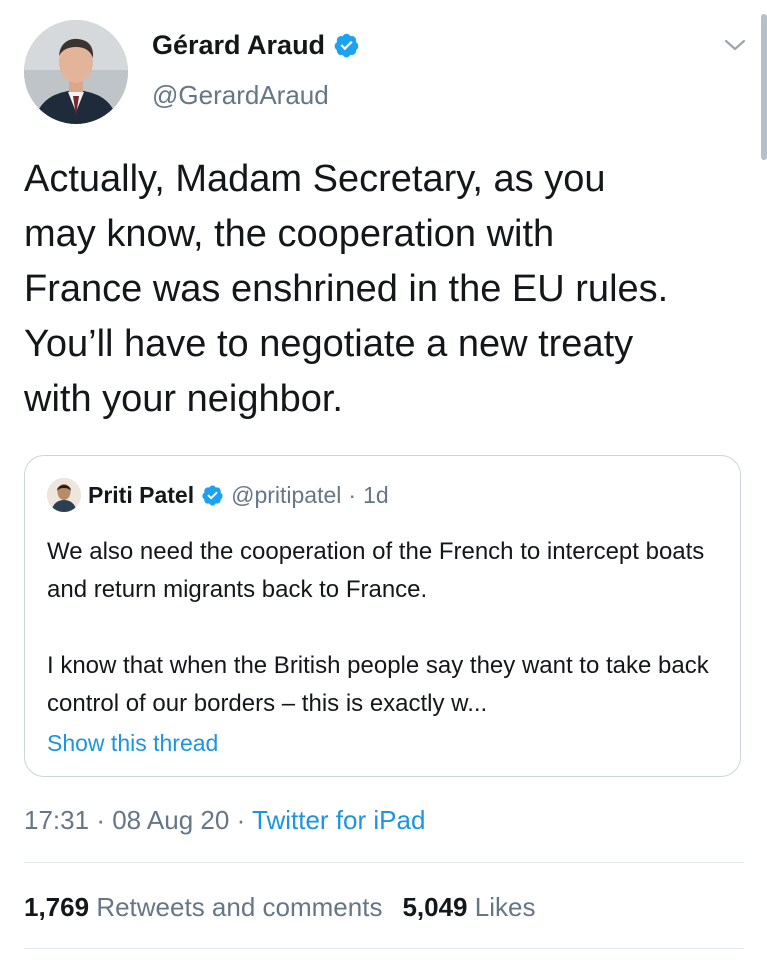 This screenshot has width=767, height=960. Describe the element at coordinates (132, 743) in the screenshot. I see `show-thread-link: Show this thread` at that location.